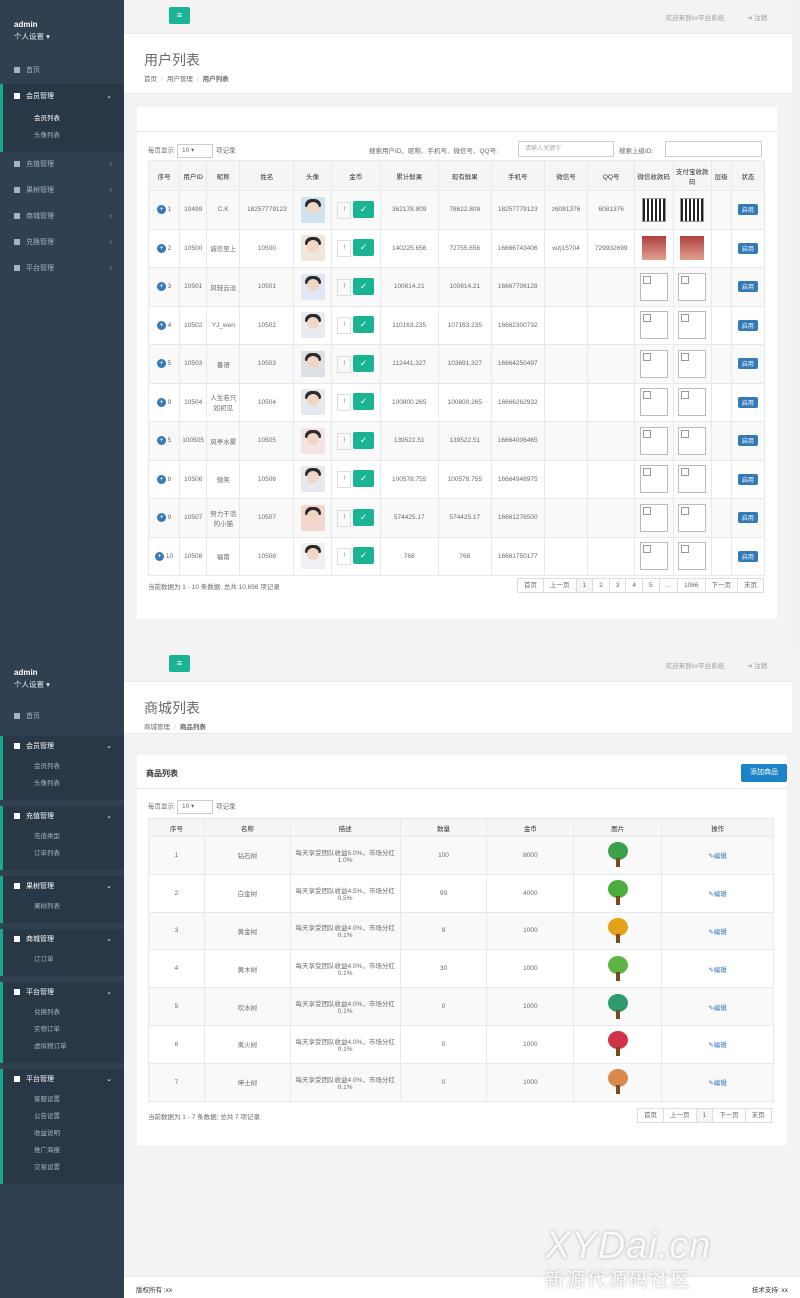  I want to click on page-link: 5, so click(651, 585).